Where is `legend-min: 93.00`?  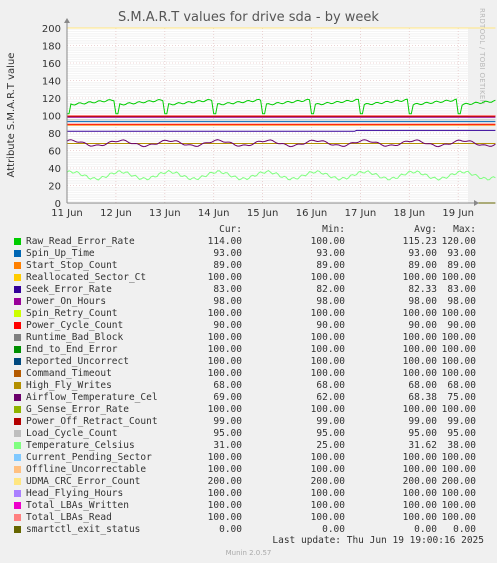
legend-min: 93.00 is located at coordinates (330, 253).